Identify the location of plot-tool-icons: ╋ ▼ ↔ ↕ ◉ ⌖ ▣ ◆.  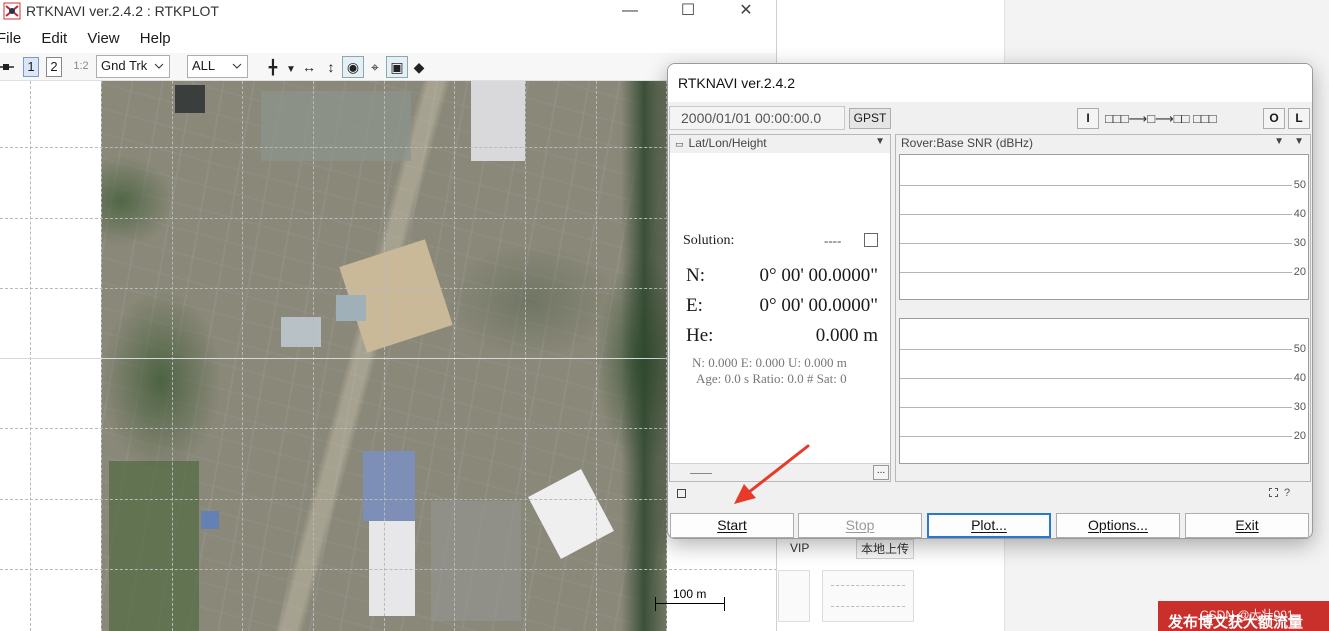
(346, 67).